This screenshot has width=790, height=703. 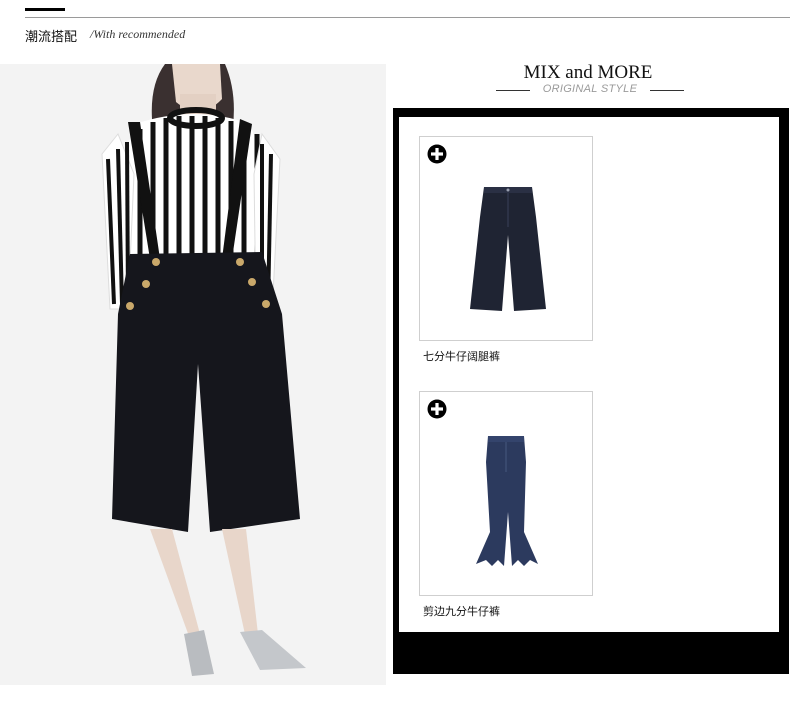 I want to click on product-image-wide-leg-jeans, so click(x=506, y=238).